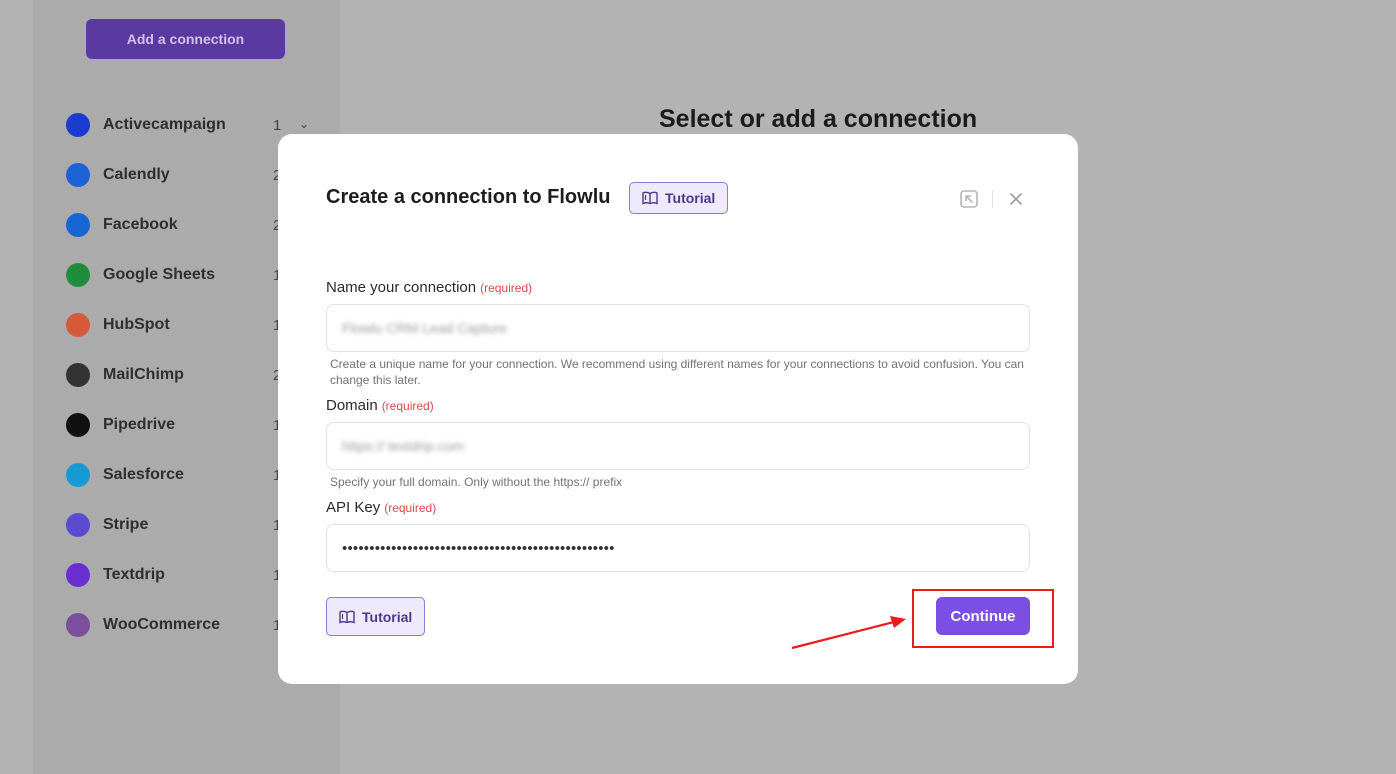 This screenshot has width=1396, height=774. Describe the element at coordinates (424, 328) in the screenshot. I see `connection-name-value: Flowlu CRM Lead Capture` at that location.